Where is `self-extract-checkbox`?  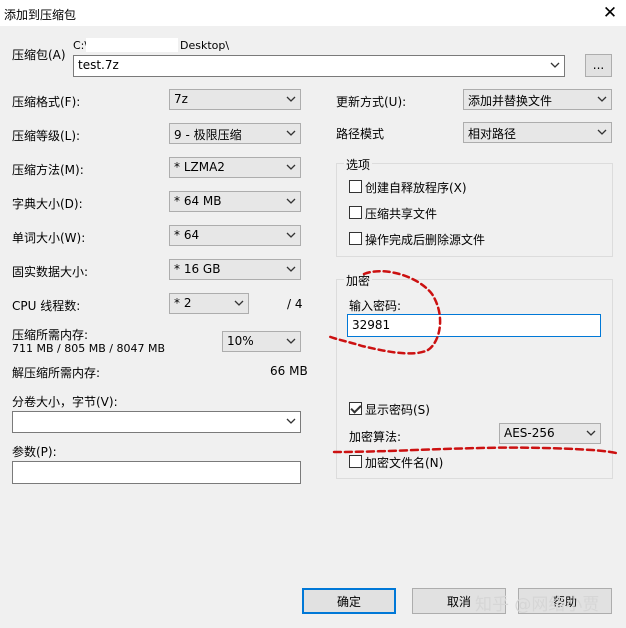
self-extract-checkbox is located at coordinates (355, 186).